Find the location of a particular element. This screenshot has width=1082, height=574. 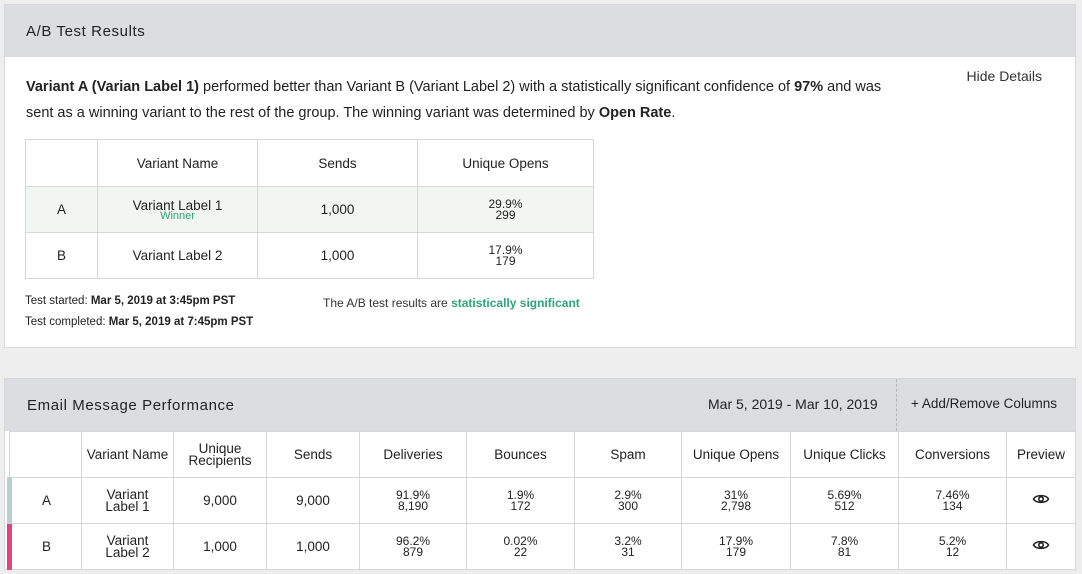

bounces-count: 22 is located at coordinates (520, 551).